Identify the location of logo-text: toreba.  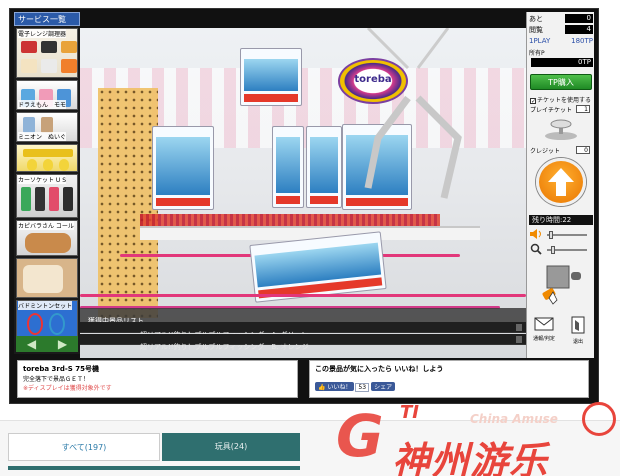
(373, 79).